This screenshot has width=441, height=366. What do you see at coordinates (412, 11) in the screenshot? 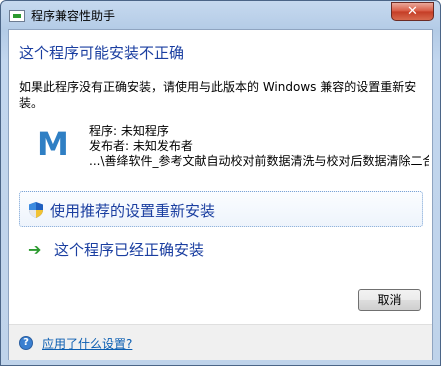
I see `close-button: ✕` at bounding box center [412, 11].